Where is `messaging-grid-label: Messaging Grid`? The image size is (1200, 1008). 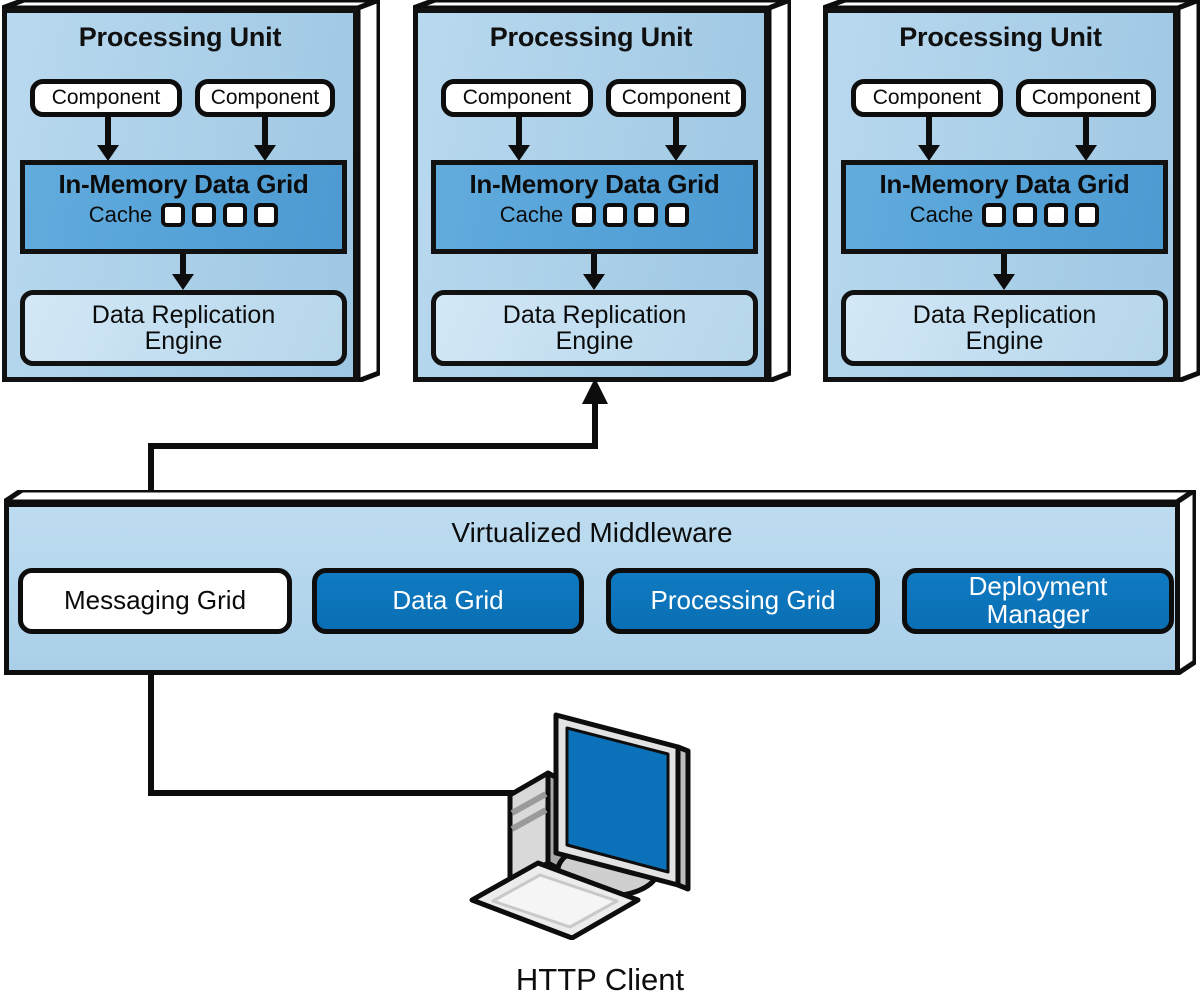 messaging-grid-label: Messaging Grid is located at coordinates (155, 600).